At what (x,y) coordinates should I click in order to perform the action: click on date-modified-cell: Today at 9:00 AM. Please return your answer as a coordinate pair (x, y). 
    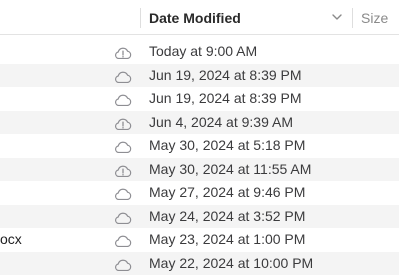
    Looking at the image, I should click on (203, 51).